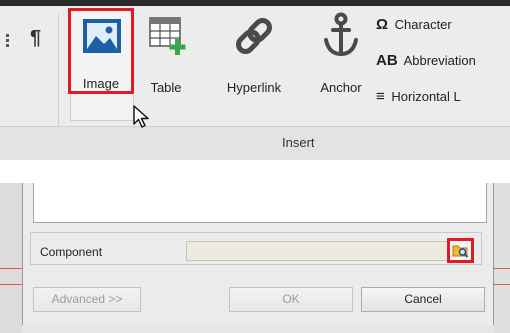 Image resolution: width=510 pixels, height=333 pixels. Describe the element at coordinates (439, 60) in the screenshot. I see `abbreviation-label: Abbreviation` at that location.